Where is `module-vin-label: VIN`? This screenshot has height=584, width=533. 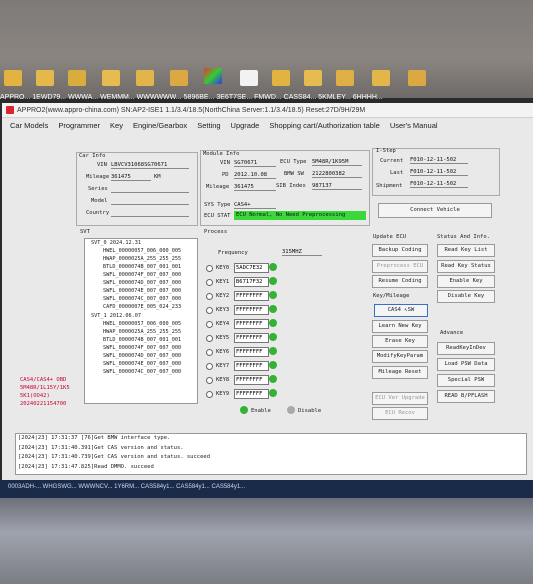 module-vin-label: VIN is located at coordinates (225, 163).